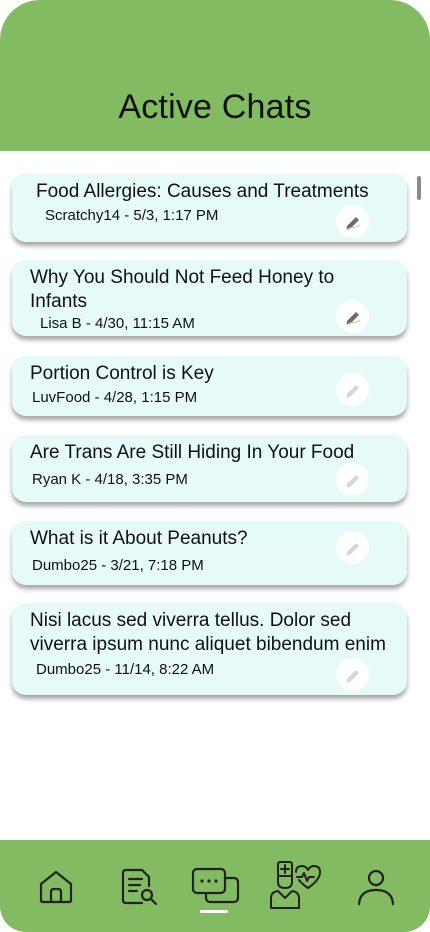 This screenshot has width=430, height=932. I want to click on chat-meta: Dumbo25 - 11/14, 8:22 AM, so click(125, 669).